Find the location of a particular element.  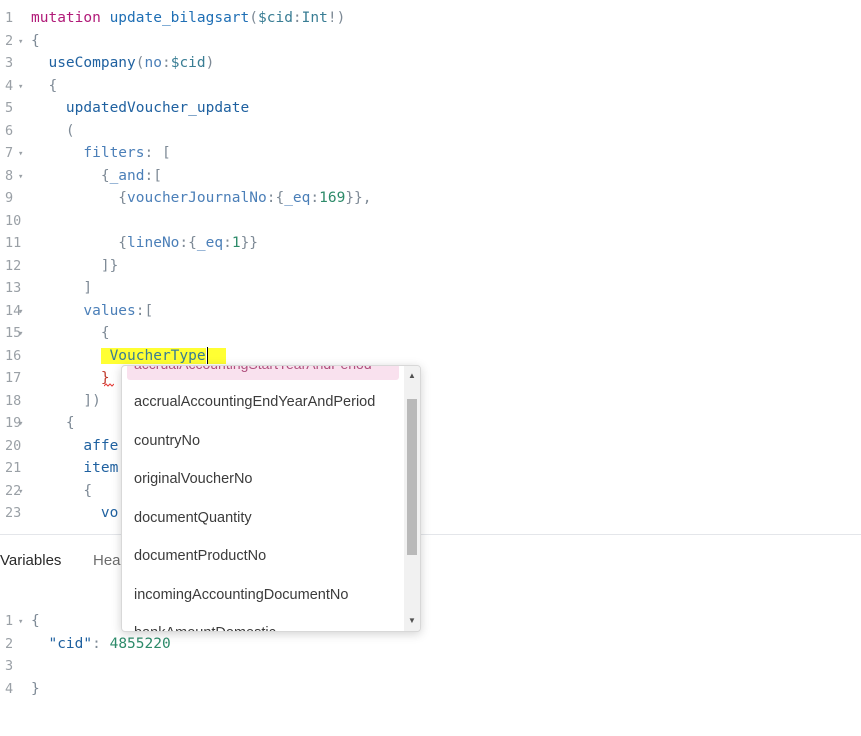

code-text: {lineNo:{_eq:1}} is located at coordinates (144, 243).